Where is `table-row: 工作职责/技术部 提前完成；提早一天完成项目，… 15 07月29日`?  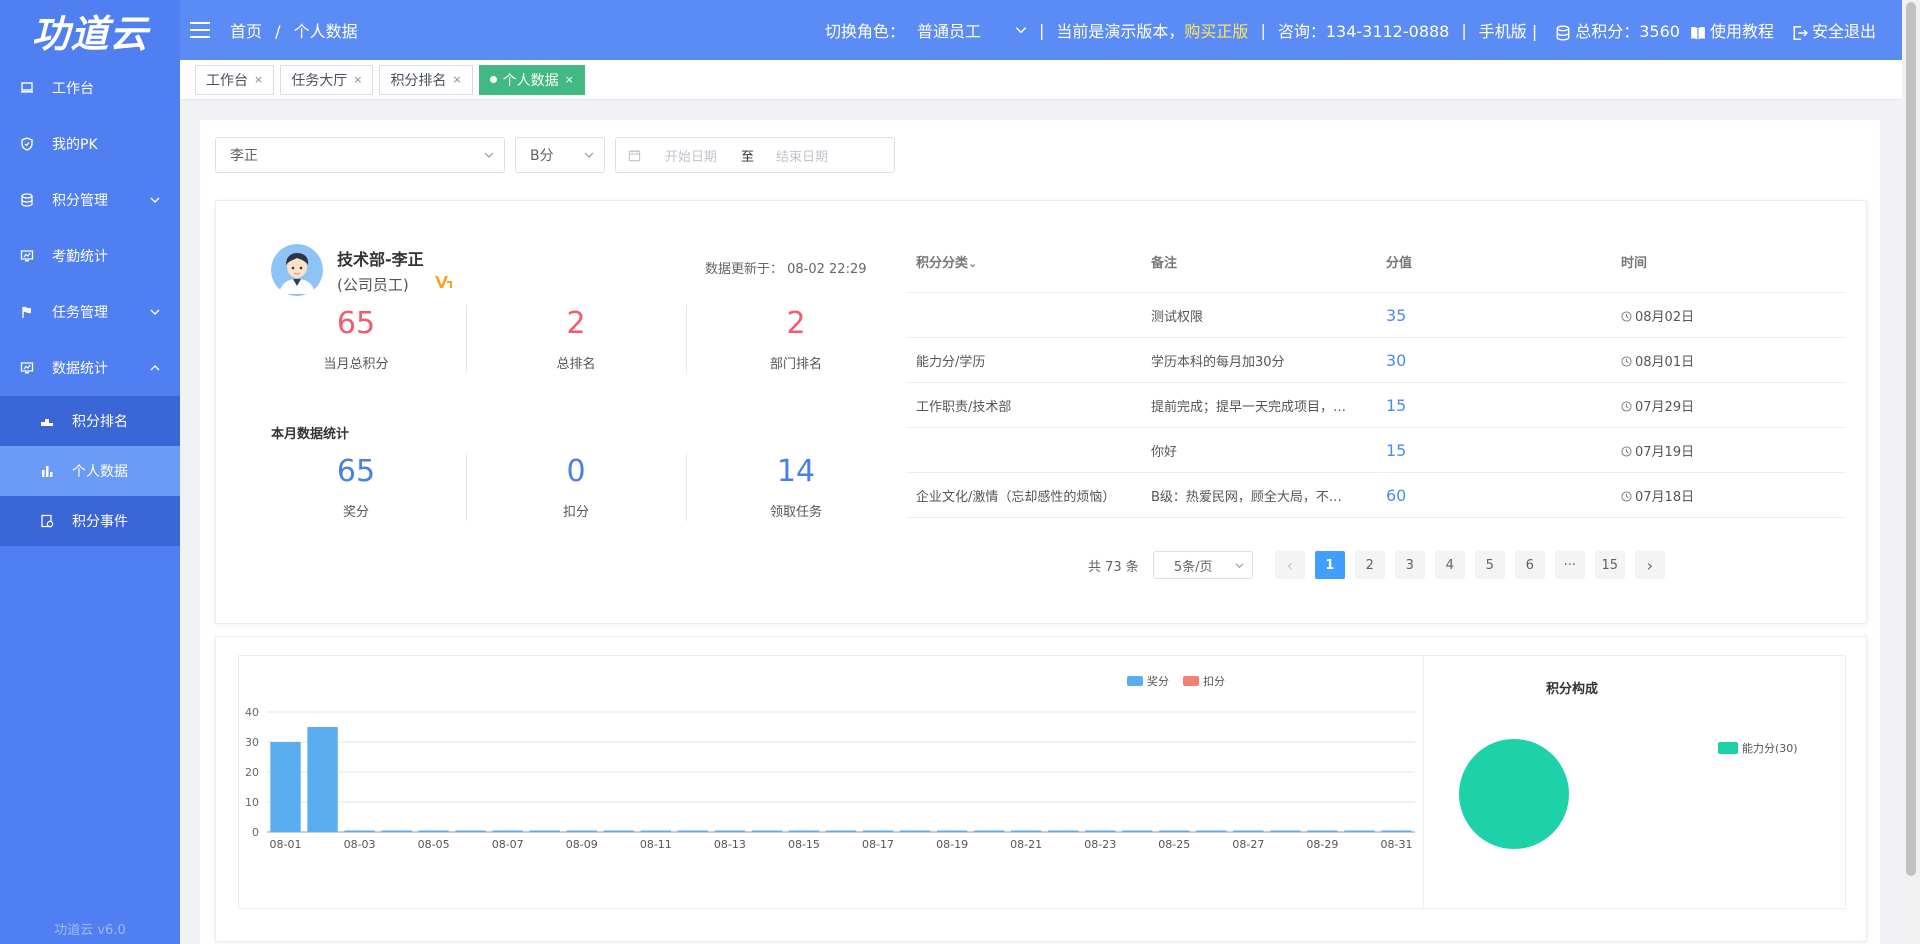
table-row: 工作职责/技术部 提前完成；提早一天完成项目，… 15 07月29日 is located at coordinates (1376, 405).